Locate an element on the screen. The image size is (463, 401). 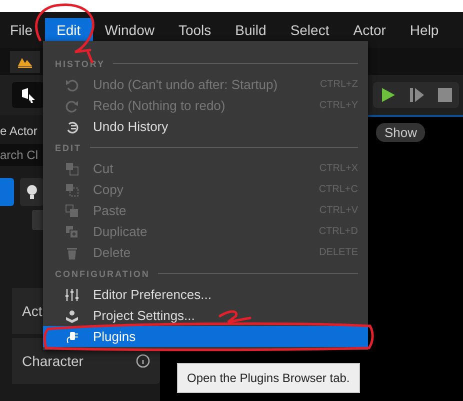
menu-item: Tools is located at coordinates (195, 30).